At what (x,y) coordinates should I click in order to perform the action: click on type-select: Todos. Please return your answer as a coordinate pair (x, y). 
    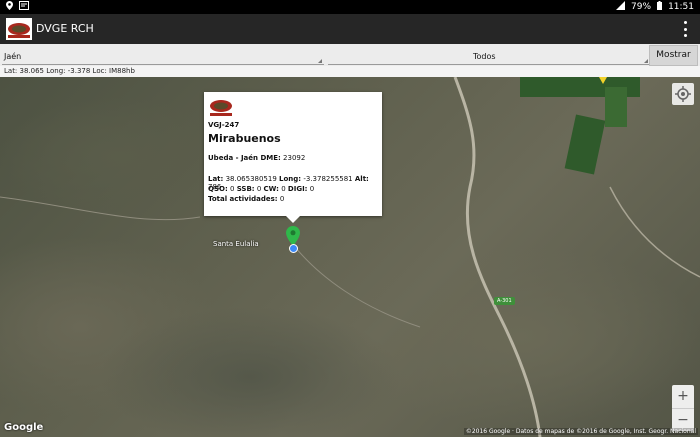
    Looking at the image, I should click on (489, 55).